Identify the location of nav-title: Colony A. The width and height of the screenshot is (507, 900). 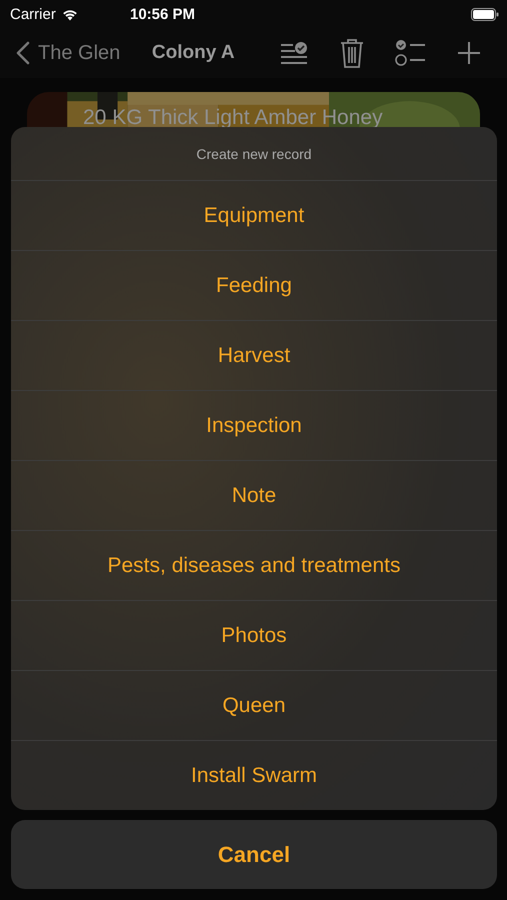
(193, 53).